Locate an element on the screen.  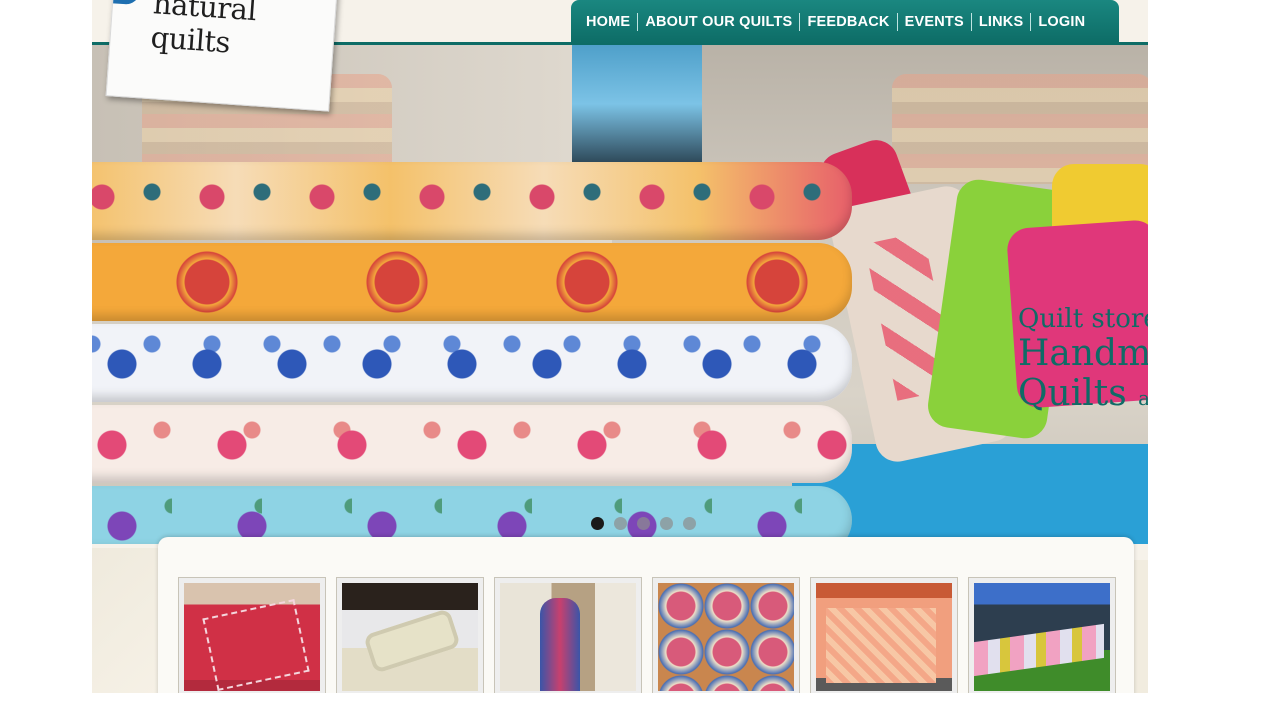
quilts-on-line-thumb-image is located at coordinates (1042, 637).